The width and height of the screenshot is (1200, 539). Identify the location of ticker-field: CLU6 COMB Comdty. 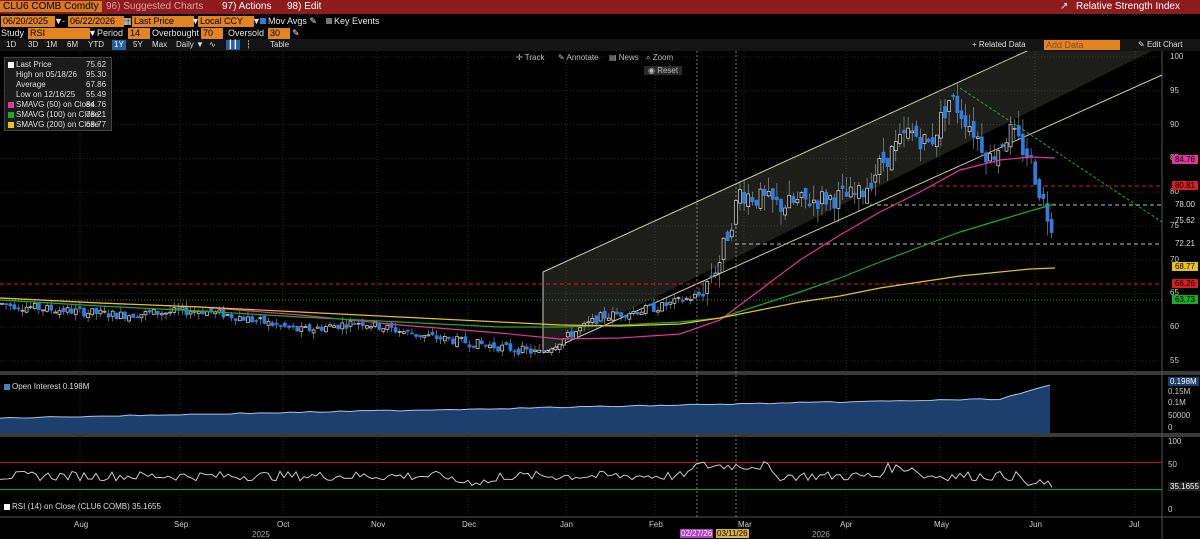
(51, 6).